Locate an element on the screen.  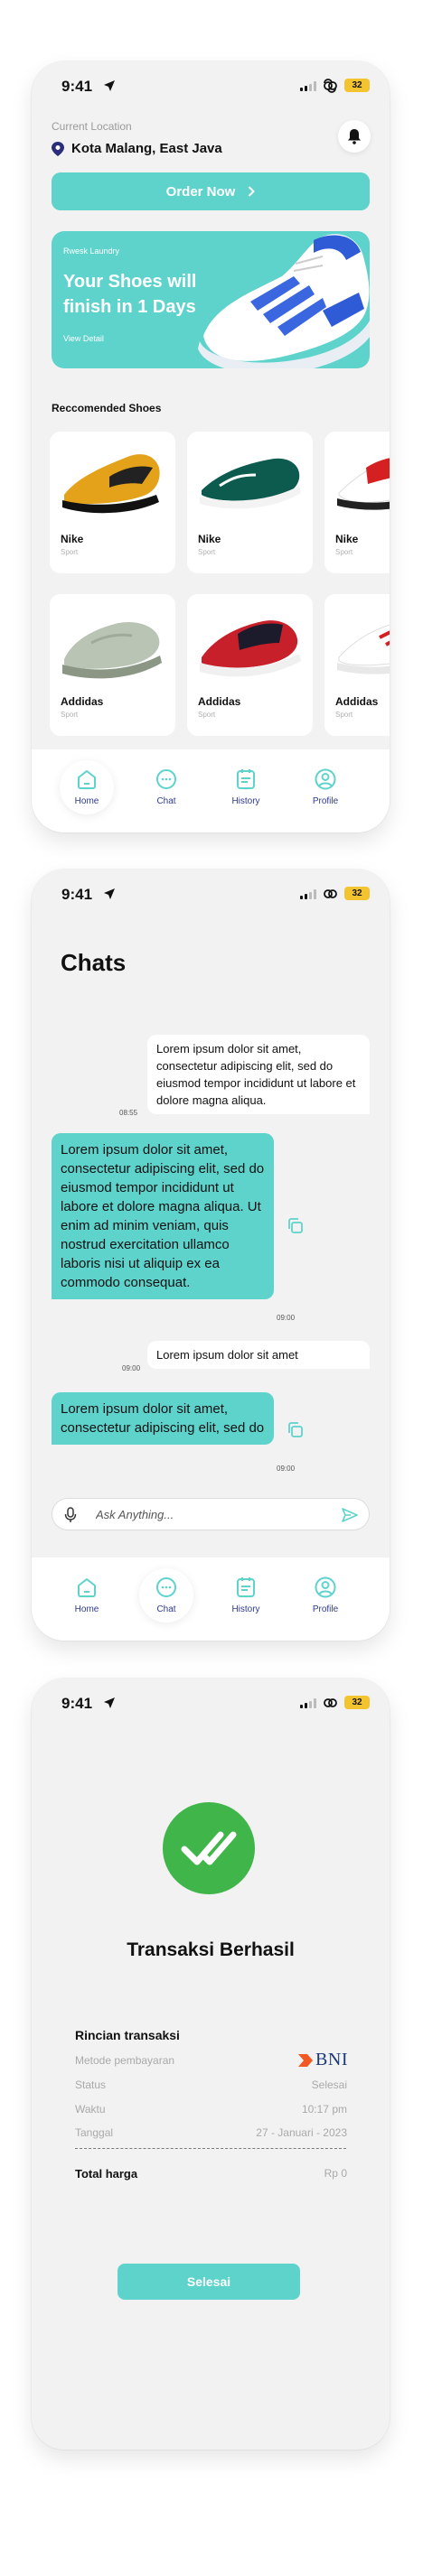
status-label: Status is located at coordinates (91, 2084).